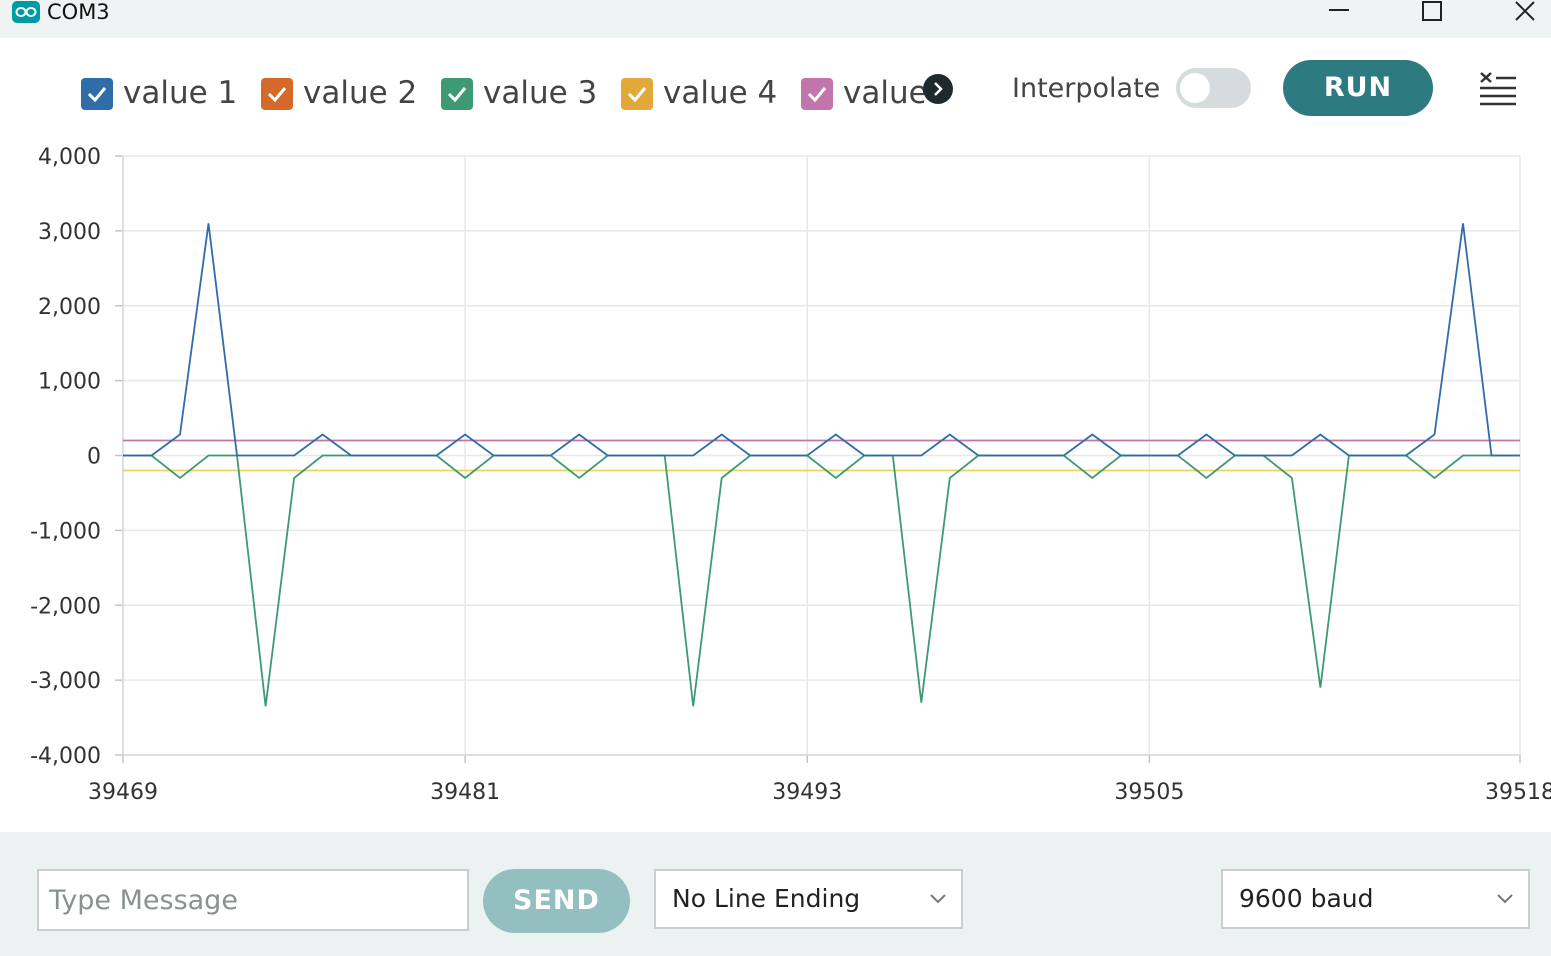 The height and width of the screenshot is (956, 1551). I want to click on clear-list-icon, so click(1498, 89).